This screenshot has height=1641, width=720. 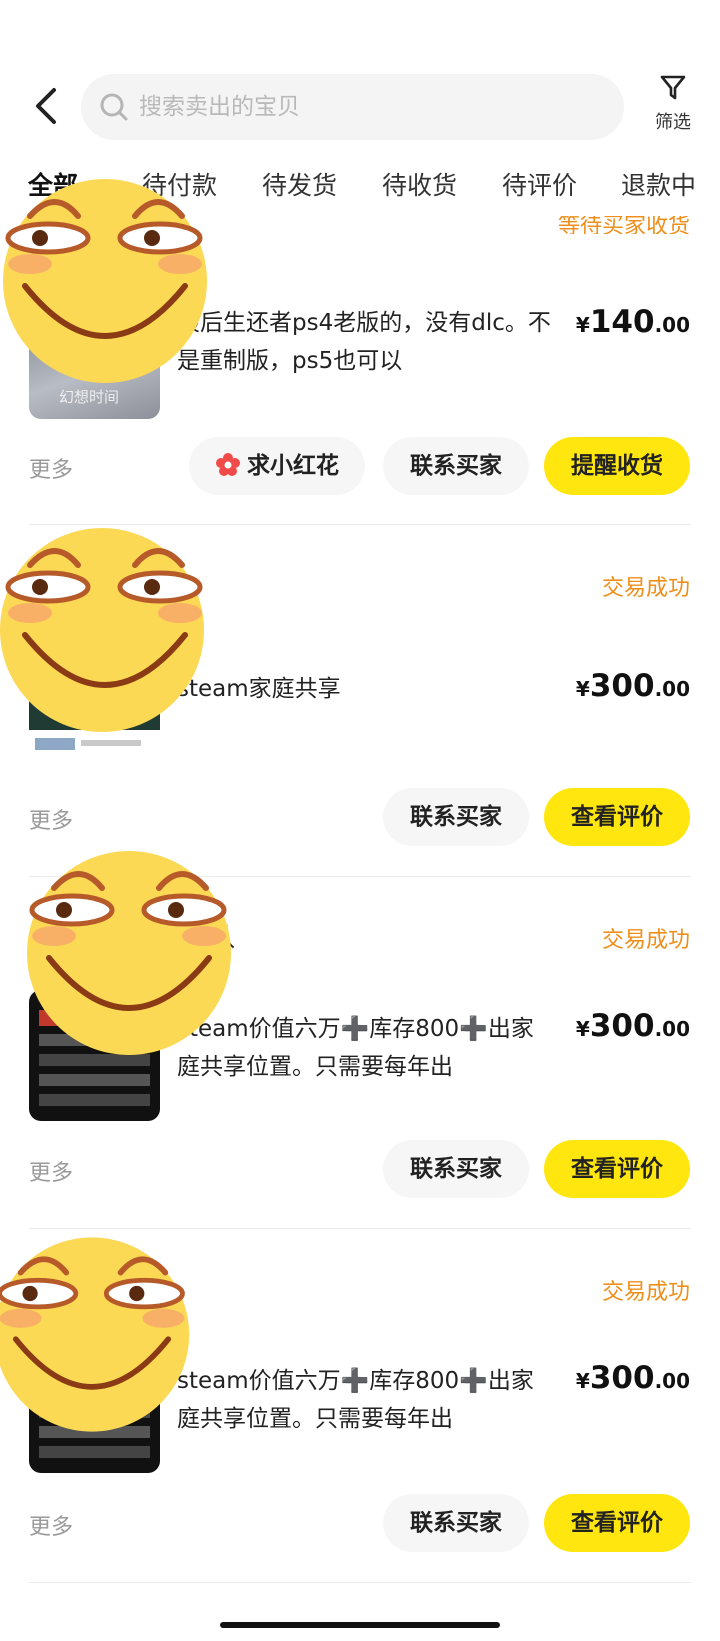 I want to click on ask-flower-button: 求小红花, so click(x=277, y=466).